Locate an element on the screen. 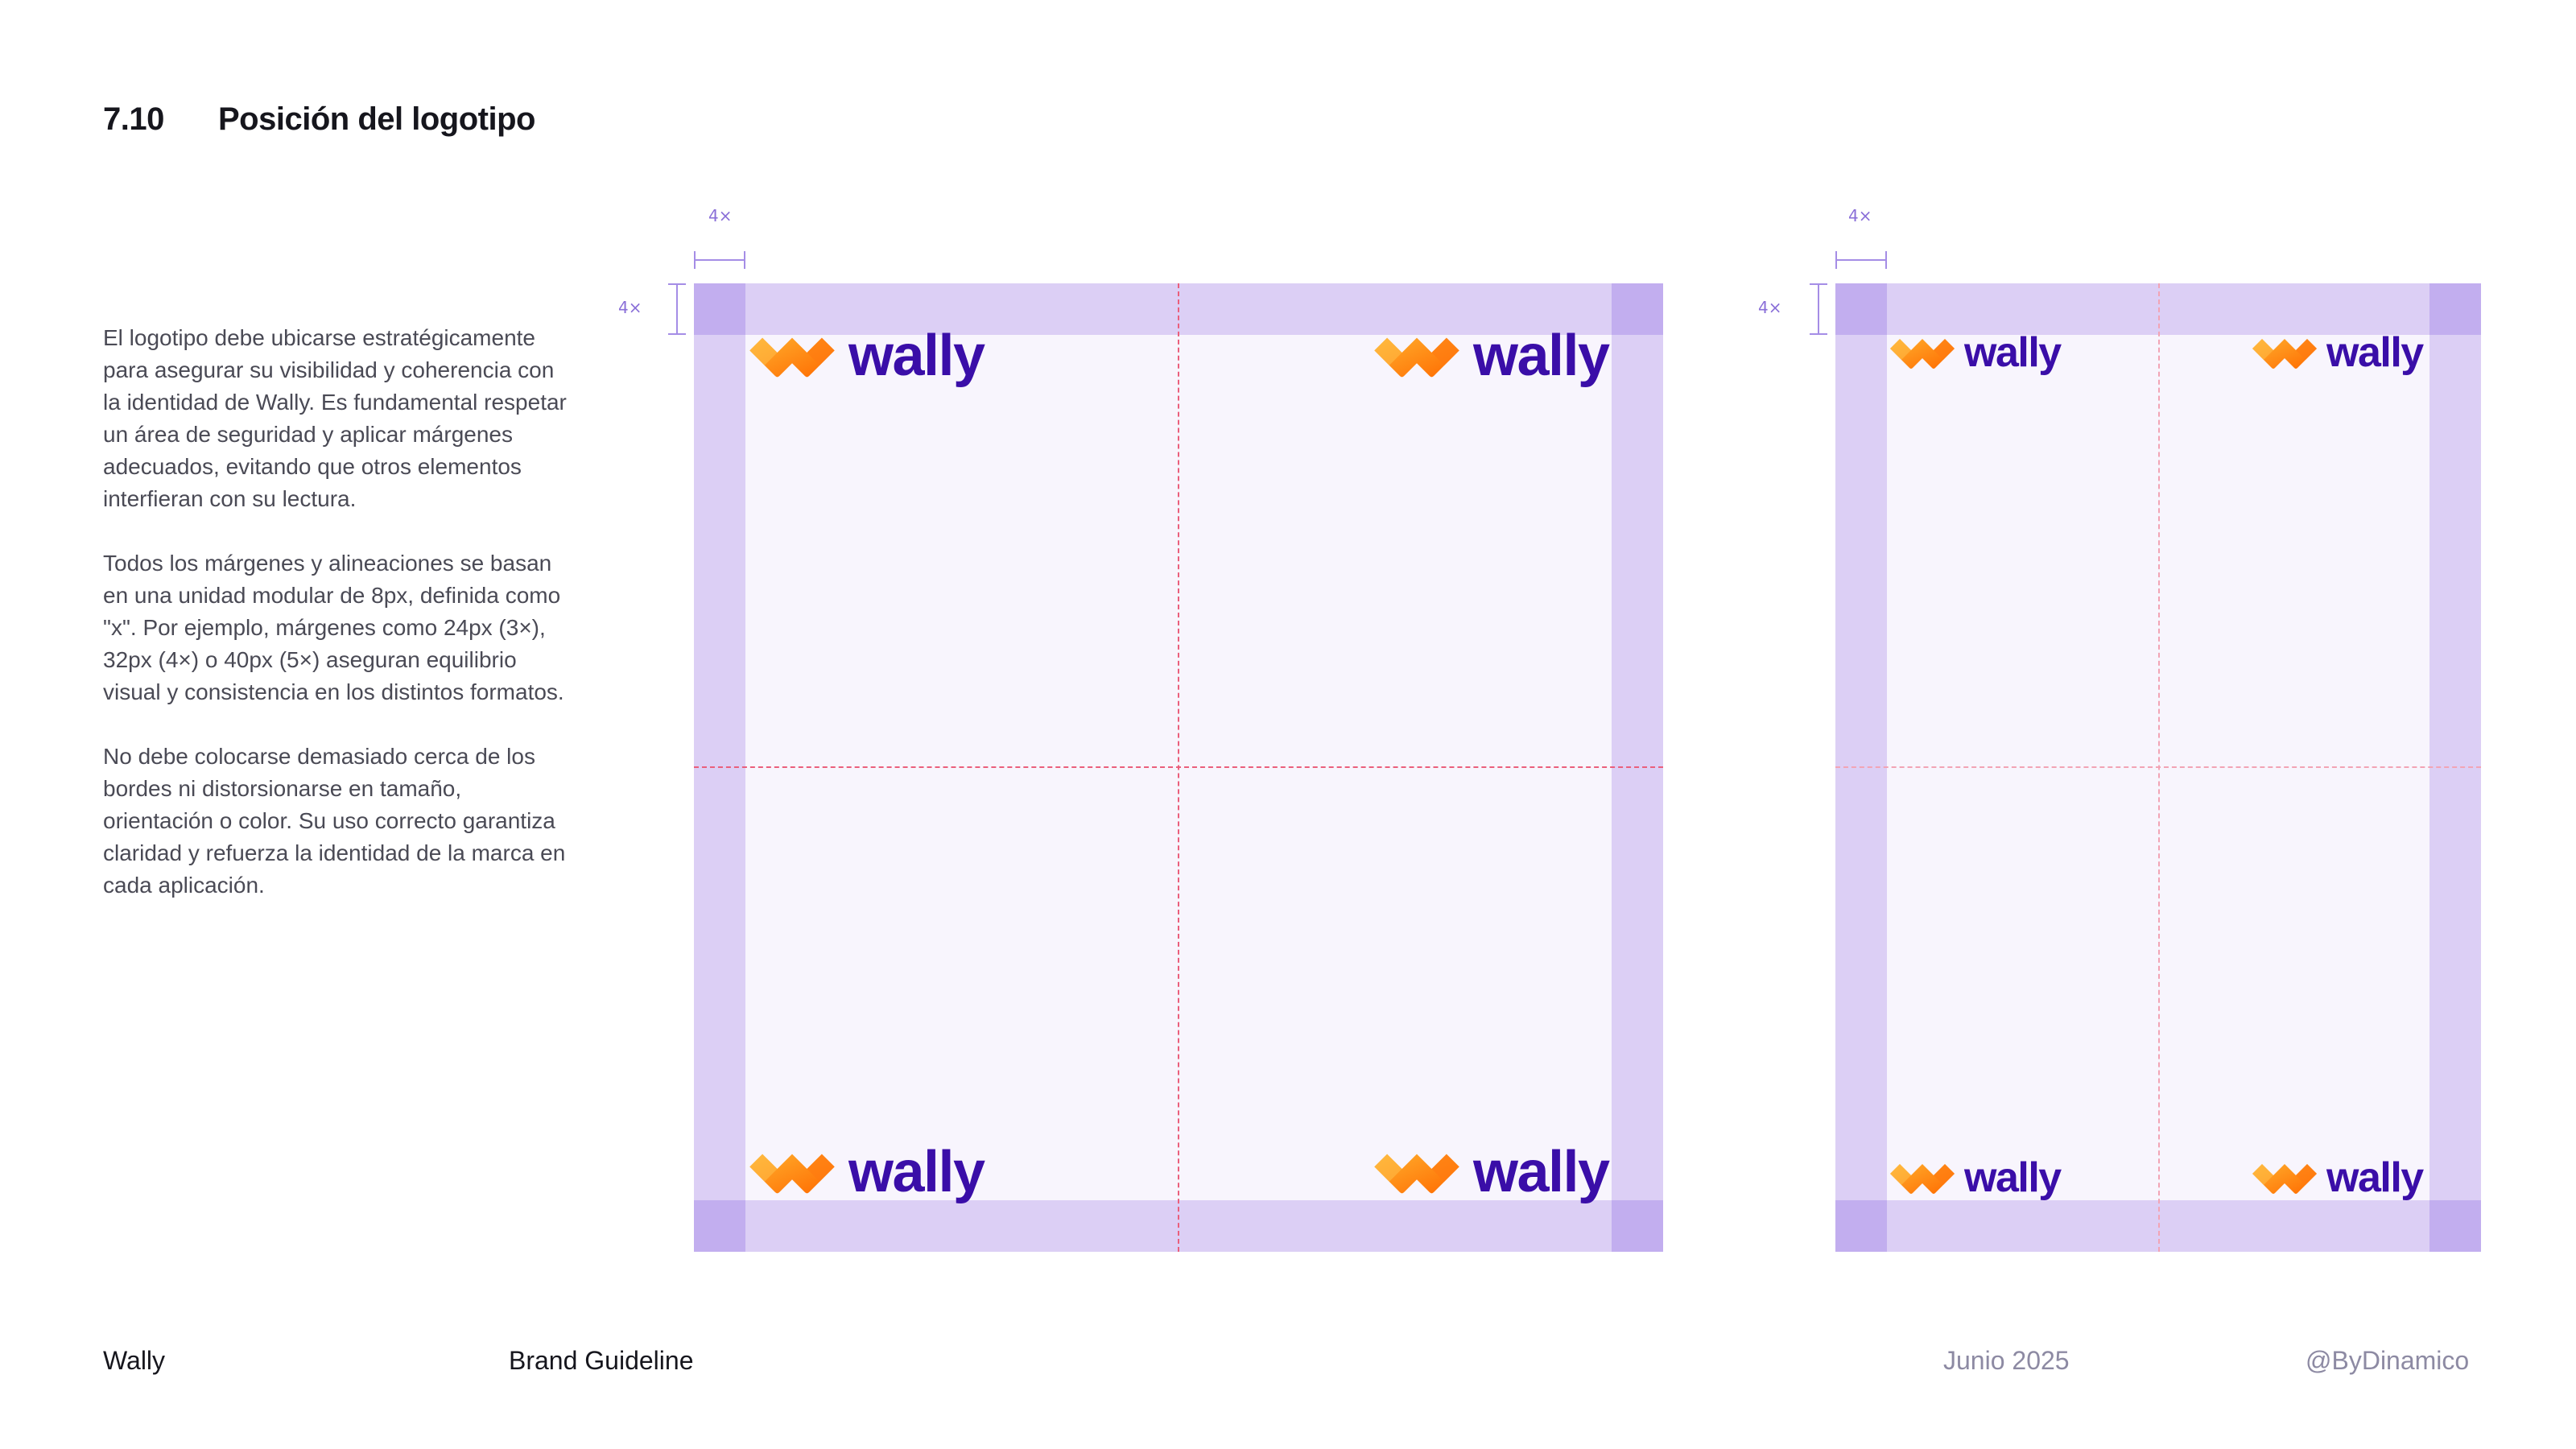 The width and height of the screenshot is (2576, 1449). section-number: 7.10 is located at coordinates (133, 119).